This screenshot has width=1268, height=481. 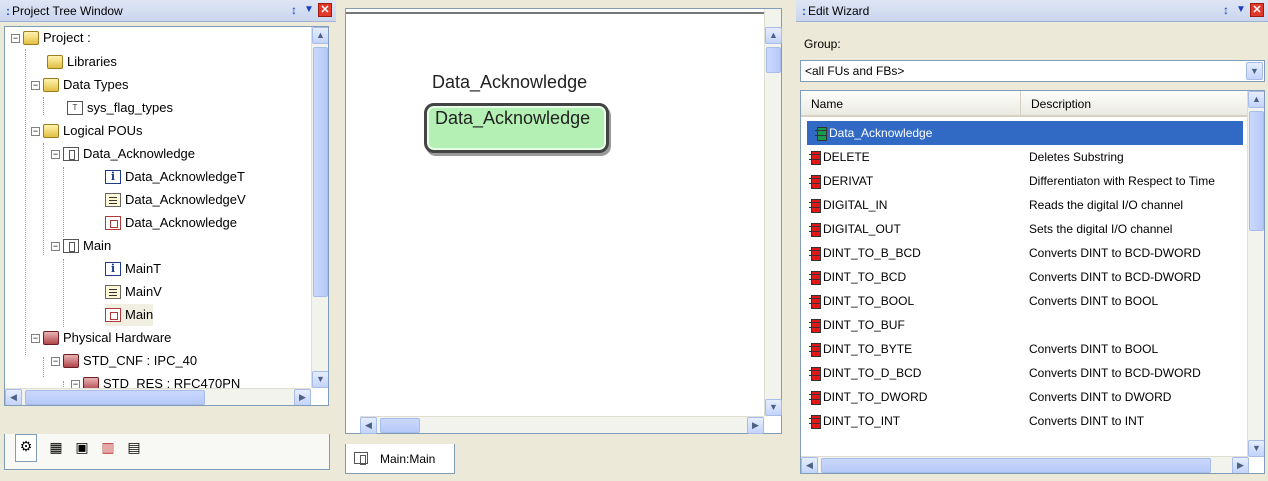 I want to click on list-vertical-scrollbar: ▲ ▼, so click(x=1255, y=274).